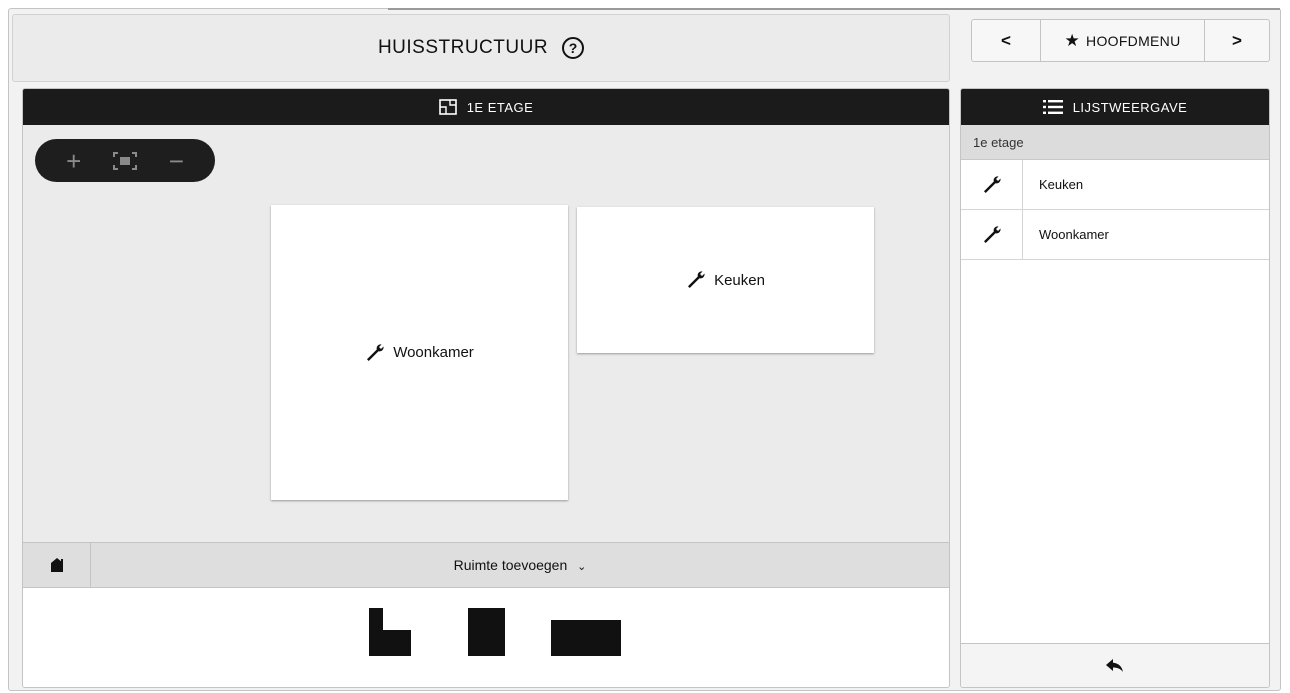 The height and width of the screenshot is (693, 1290). What do you see at coordinates (486, 632) in the screenshot?
I see `square-room-icon` at bounding box center [486, 632].